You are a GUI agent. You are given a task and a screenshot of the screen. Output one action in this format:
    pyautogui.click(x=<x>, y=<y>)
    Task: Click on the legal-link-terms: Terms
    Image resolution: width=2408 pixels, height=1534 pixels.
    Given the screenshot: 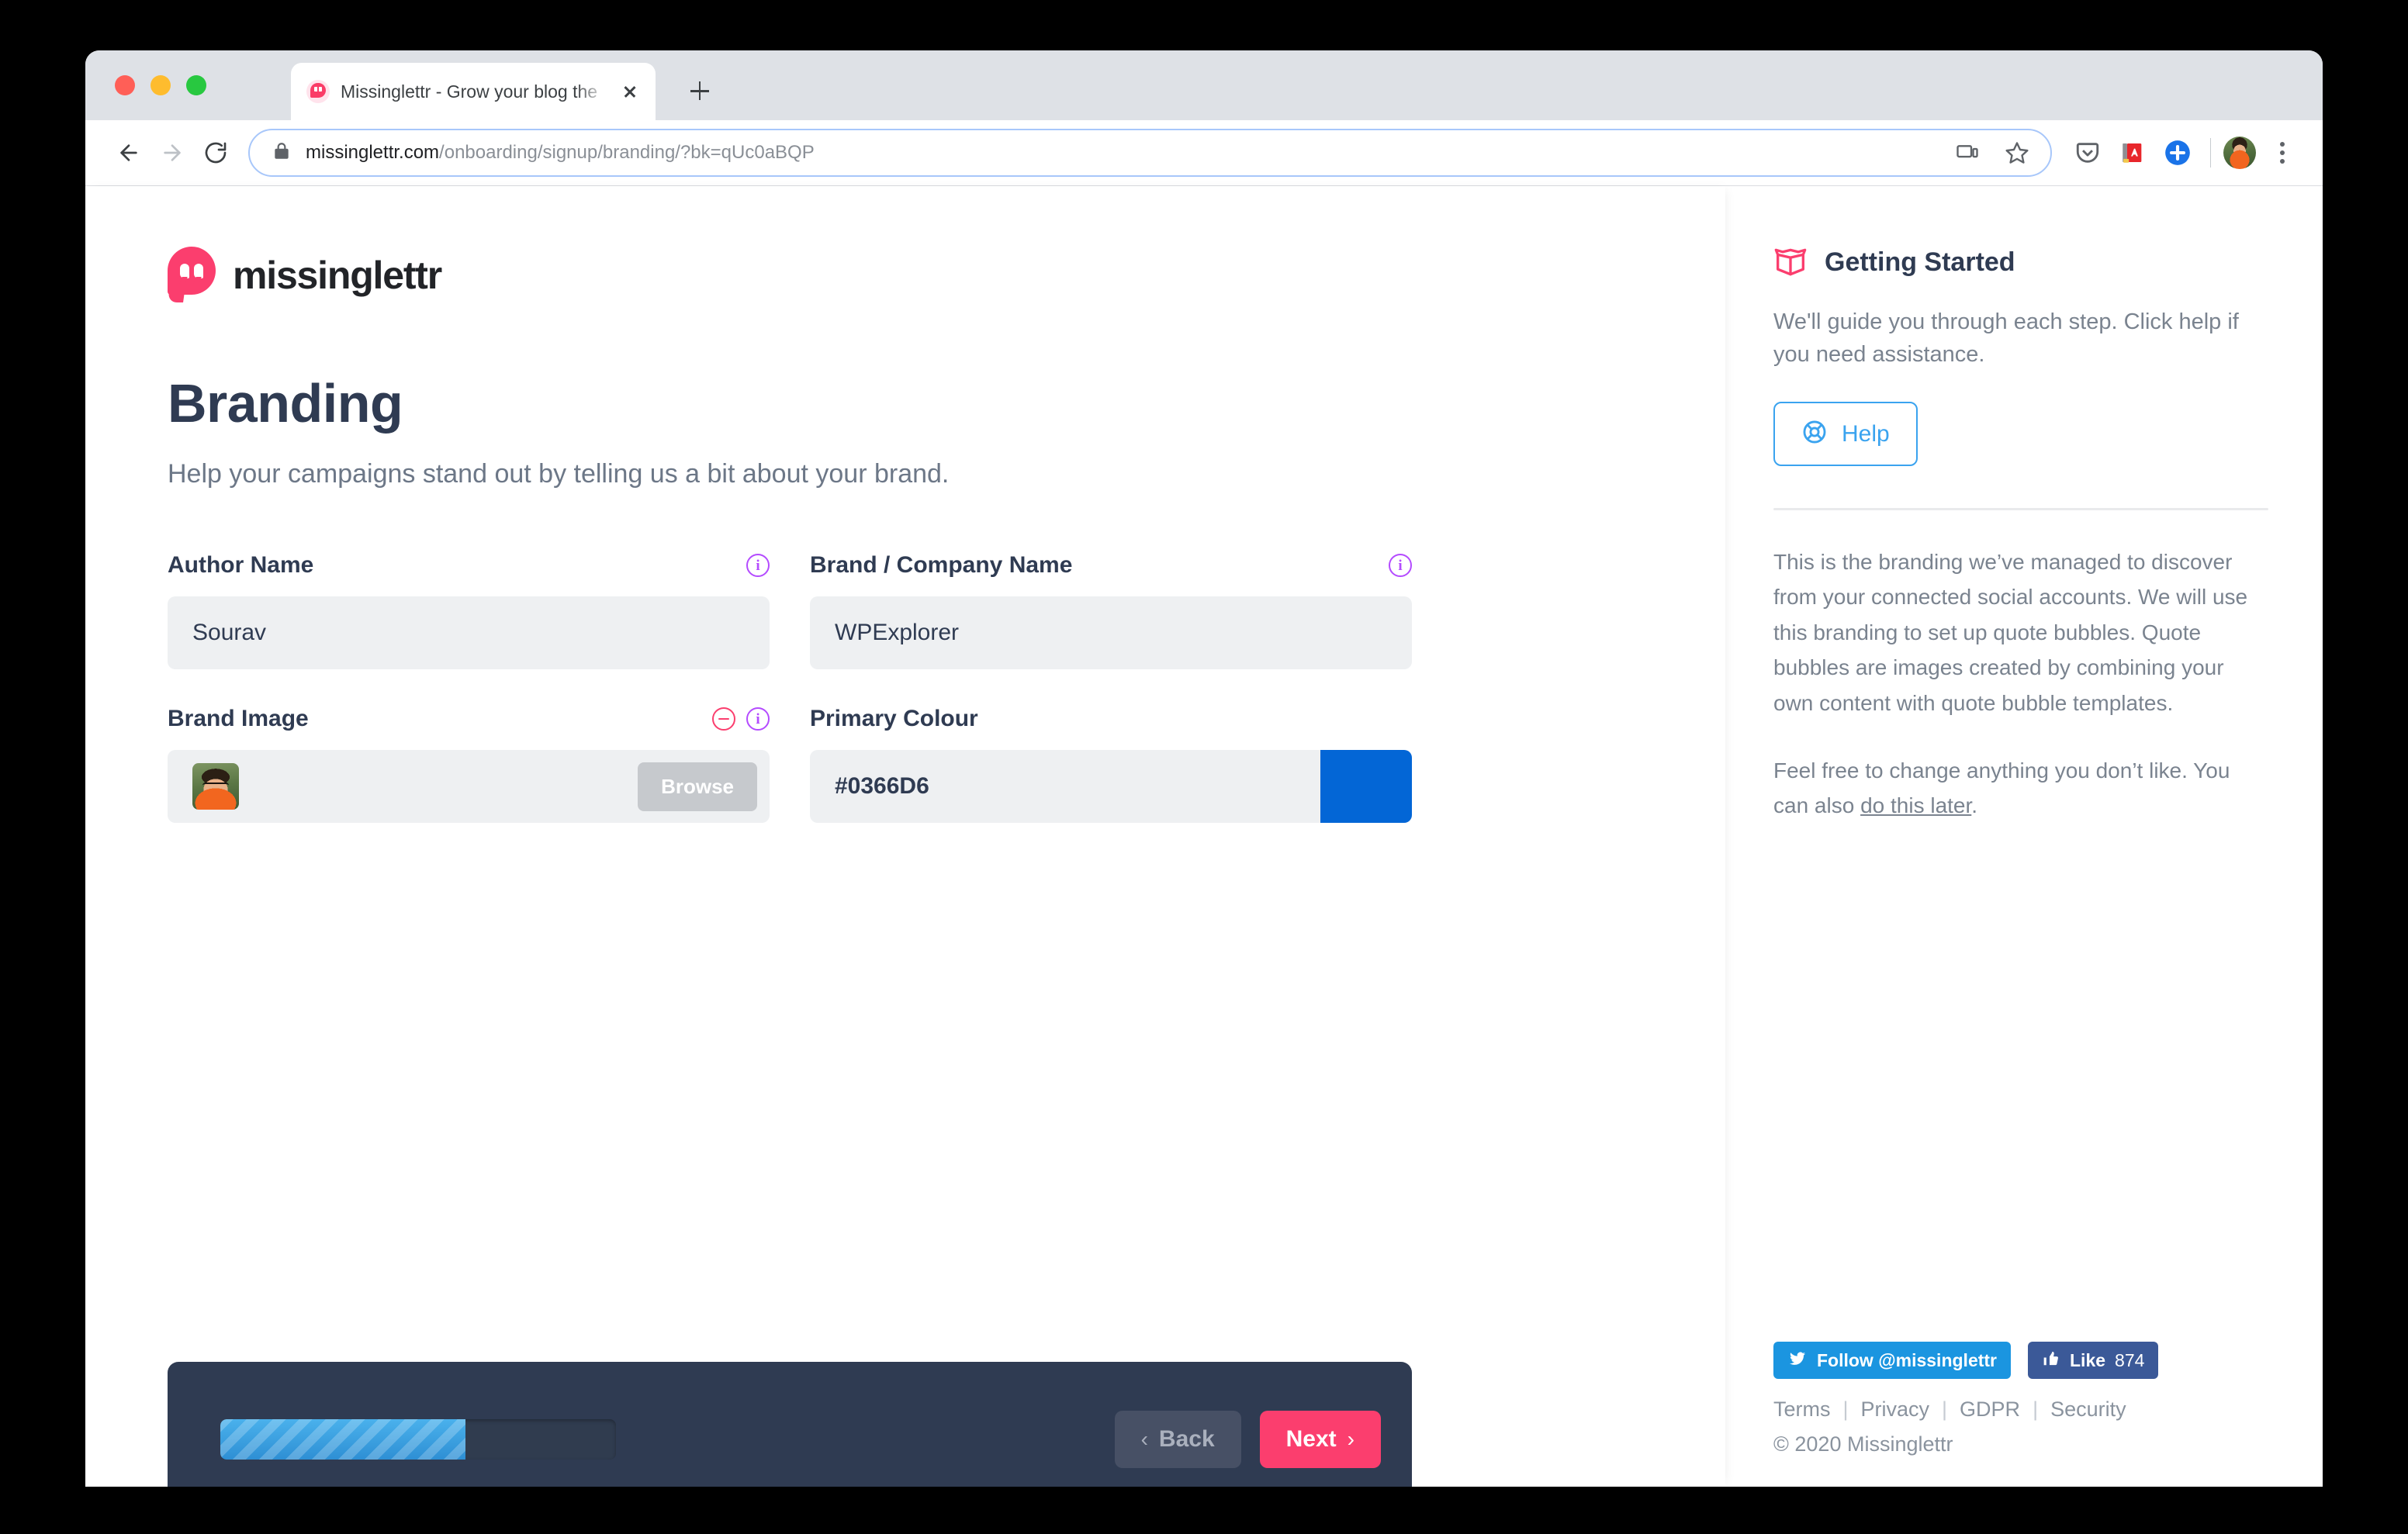 What is the action you would take?
    pyautogui.click(x=1802, y=1410)
    